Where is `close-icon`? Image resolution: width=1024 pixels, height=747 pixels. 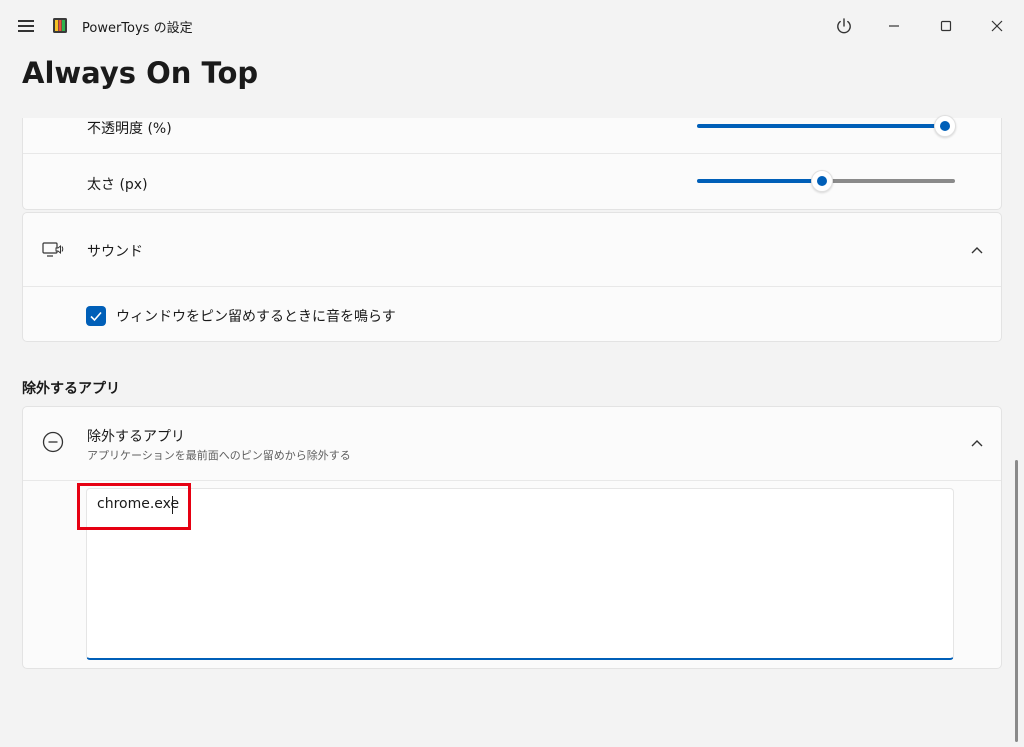 close-icon is located at coordinates (997, 26).